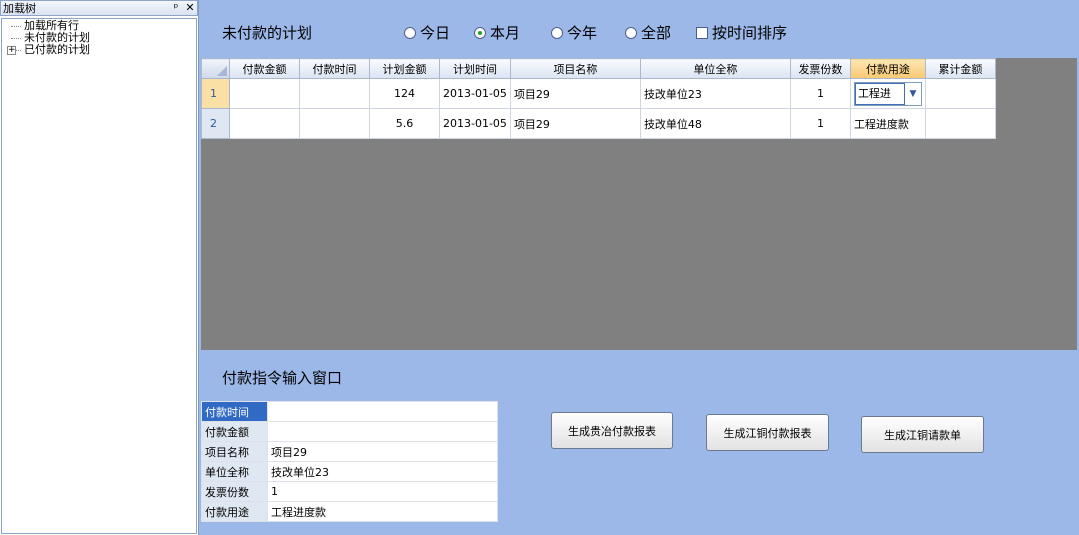 This screenshot has width=1079, height=535. Describe the element at coordinates (382, 451) in the screenshot. I see `project-name-field: 项目29` at that location.